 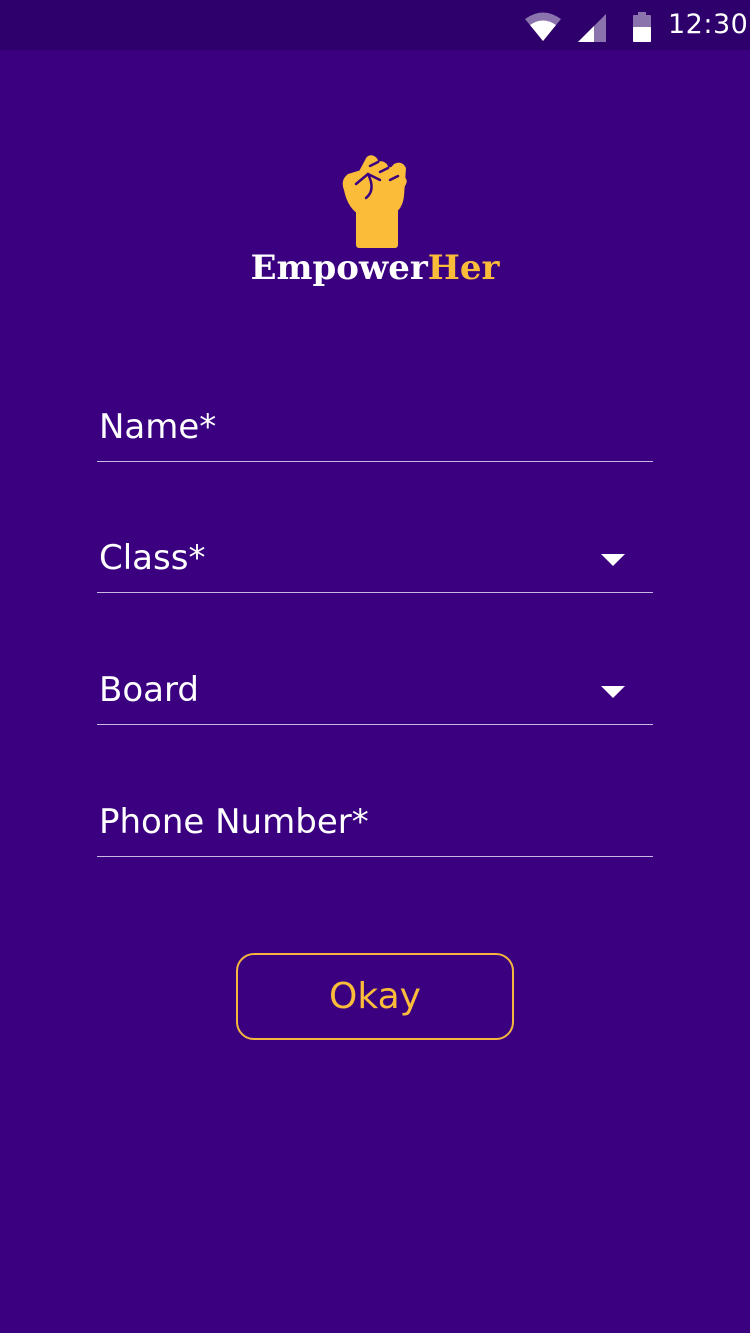 I want to click on brand-name-part2: Her, so click(x=463, y=268).